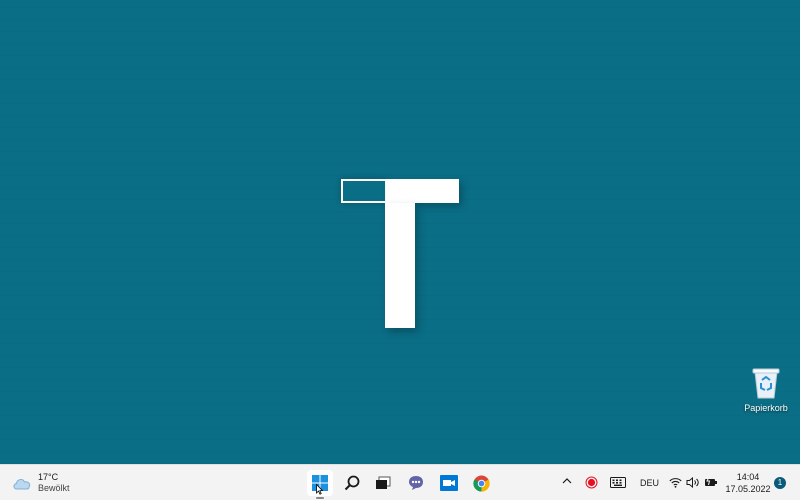 The width and height of the screenshot is (800, 500). Describe the element at coordinates (320, 498) in the screenshot. I see `start-active-indicator` at that location.